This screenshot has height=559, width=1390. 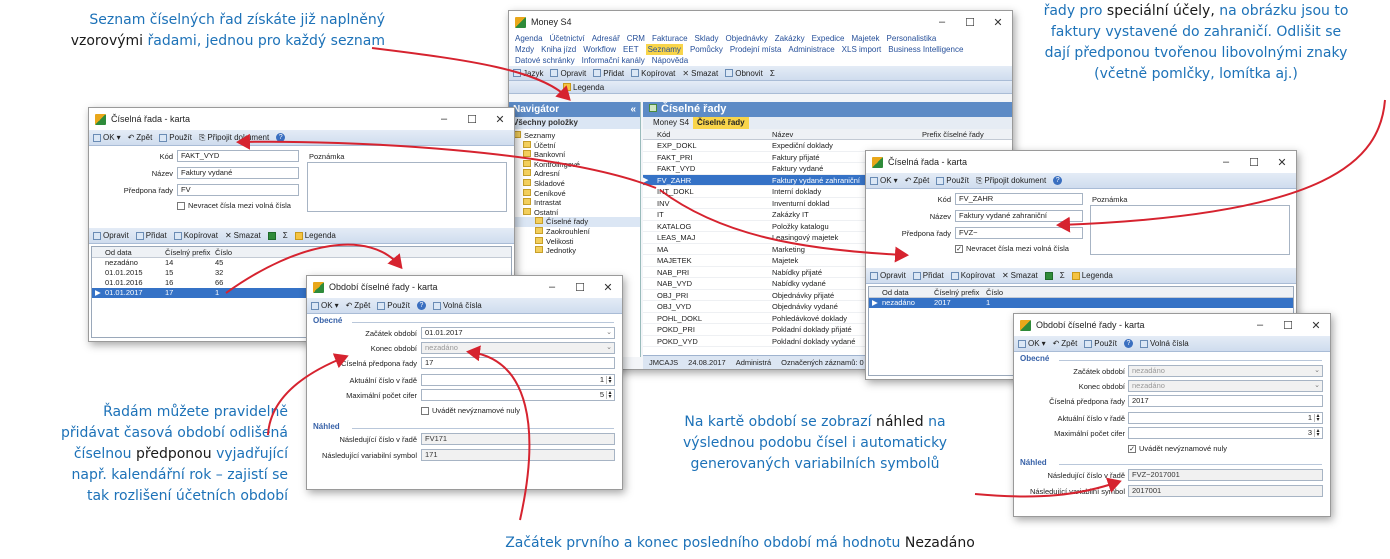 I want to click on navigator-item: Ostatní, so click(x=574, y=212).